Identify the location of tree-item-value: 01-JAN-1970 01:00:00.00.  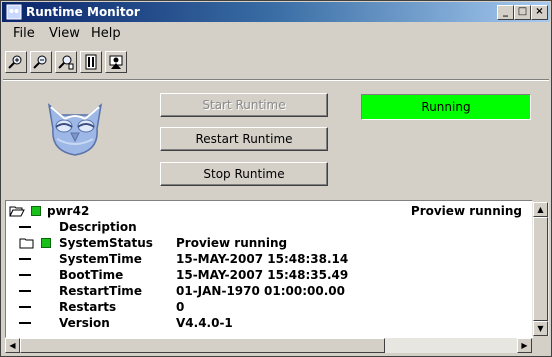
(260, 291).